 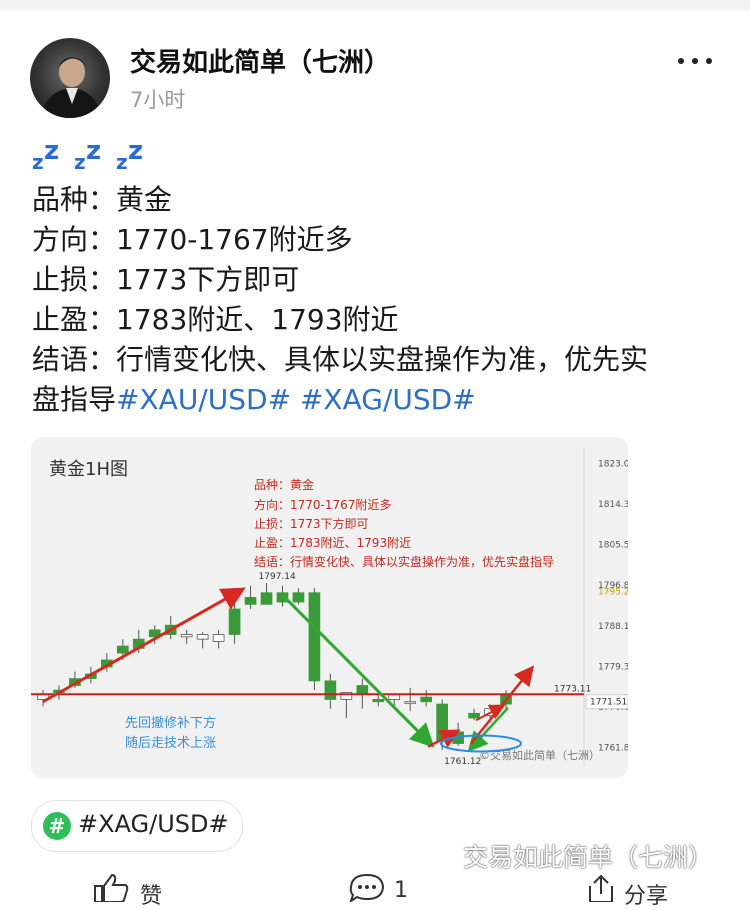 I want to click on h-line-label: 1773.11, so click(x=572, y=689).